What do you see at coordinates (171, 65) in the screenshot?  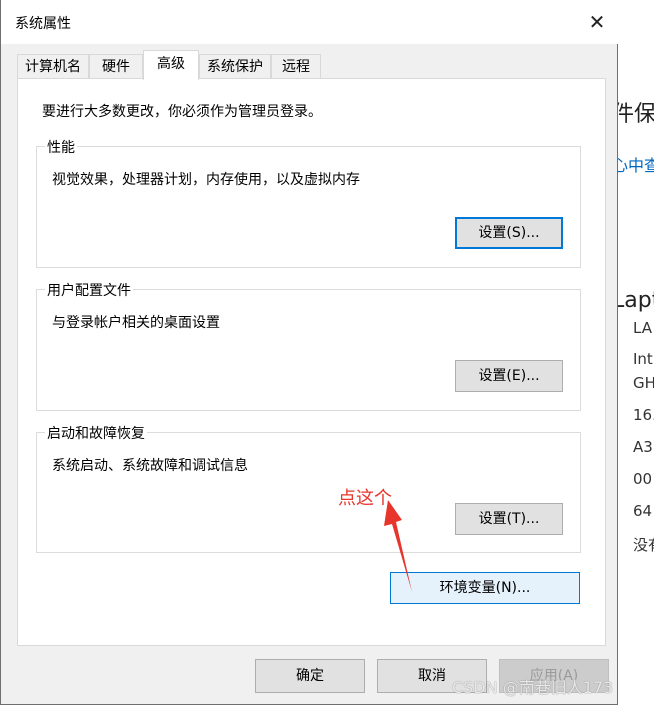 I see `tab-advanced: 高级` at bounding box center [171, 65].